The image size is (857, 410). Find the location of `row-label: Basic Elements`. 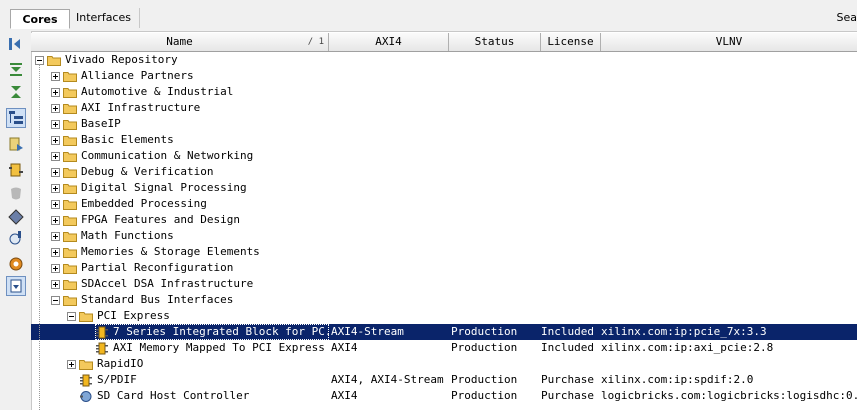

row-label: Basic Elements is located at coordinates (127, 139).